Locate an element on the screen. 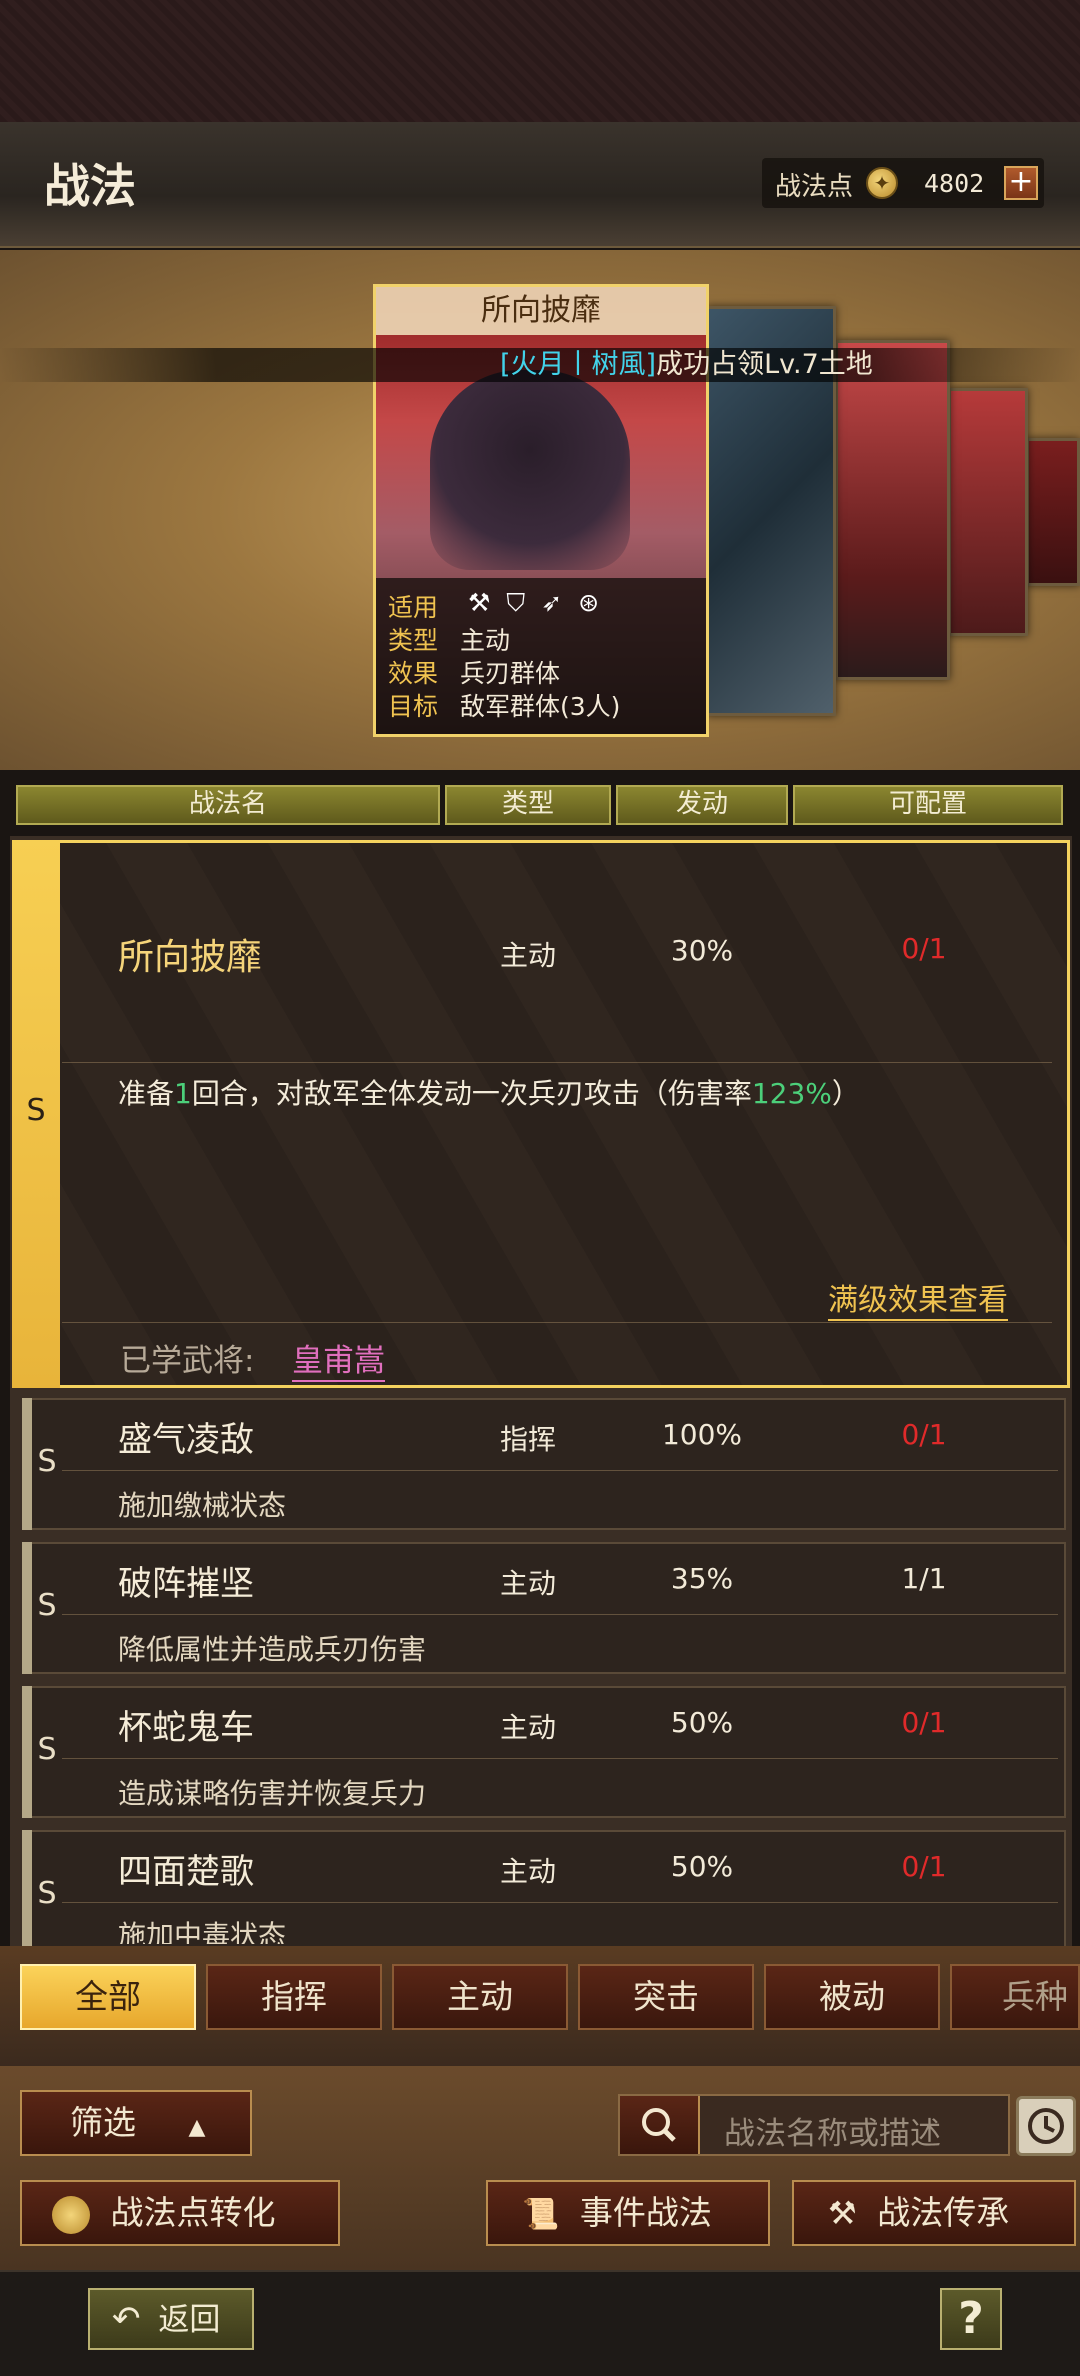 The image size is (1080, 2376). add-points-button: + is located at coordinates (1021, 183).